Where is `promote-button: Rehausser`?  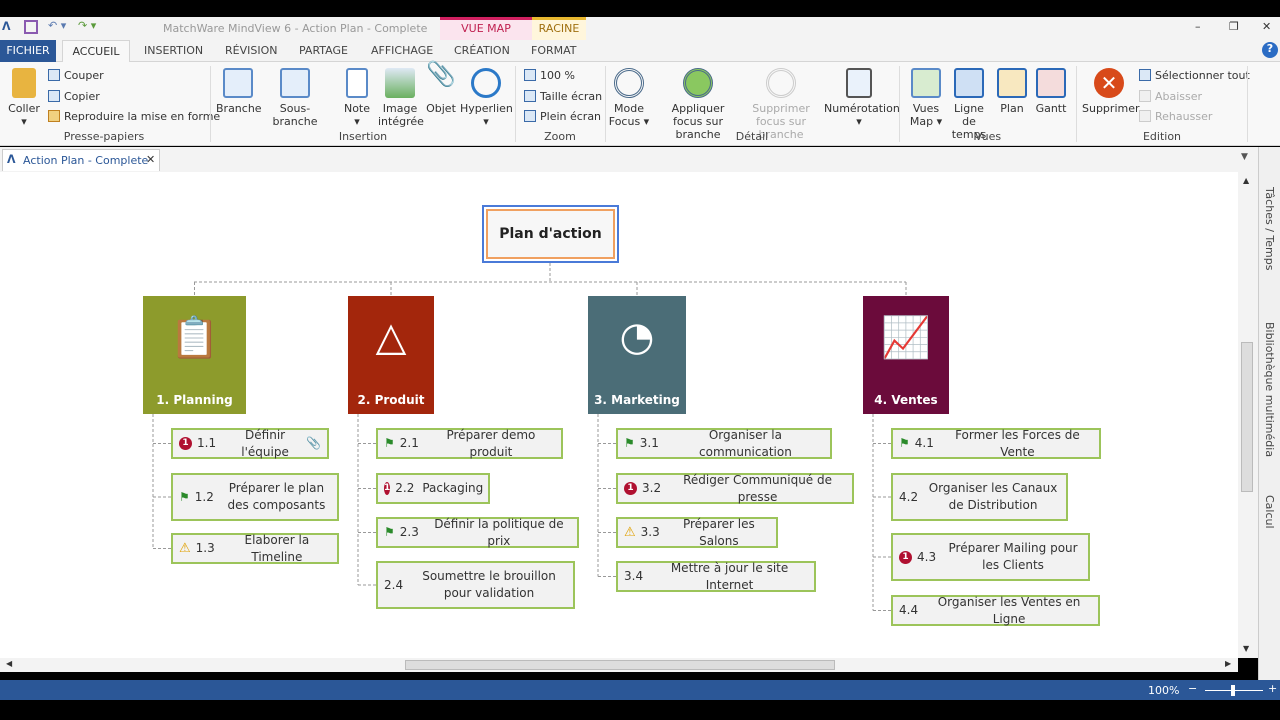
promote-button: Rehausser is located at coordinates (1175, 116).